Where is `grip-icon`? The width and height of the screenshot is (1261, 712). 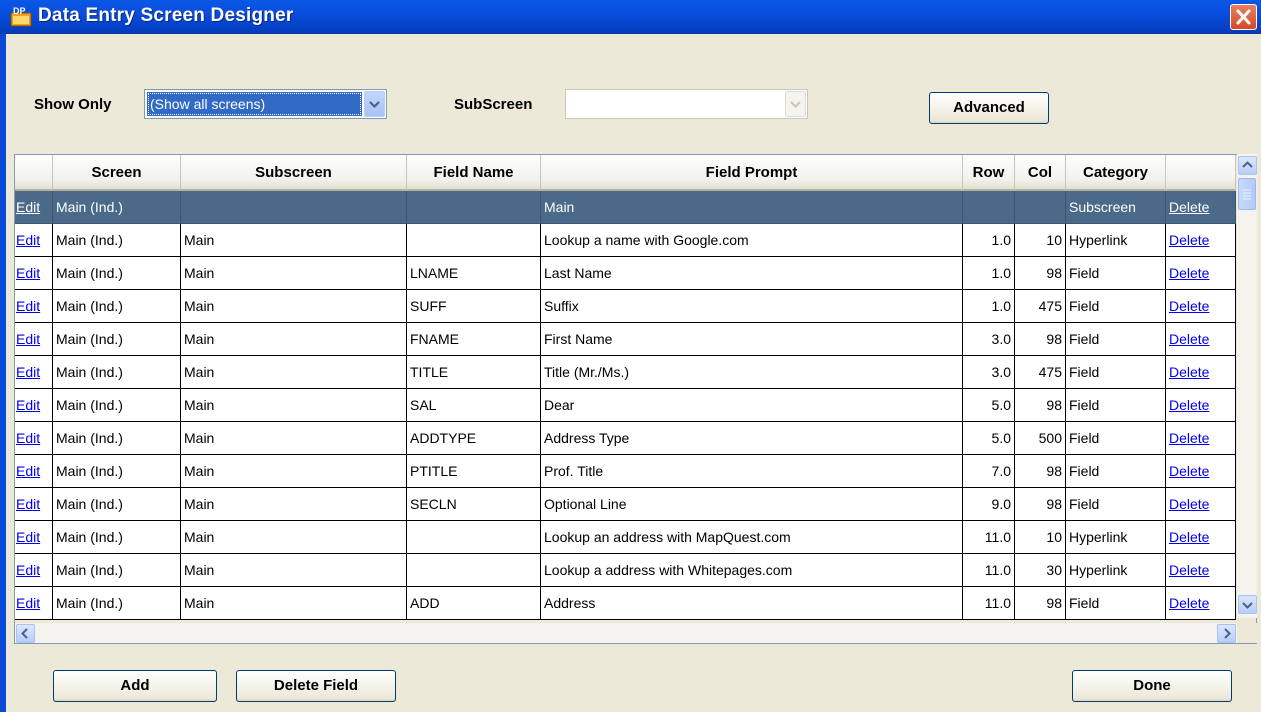 grip-icon is located at coordinates (1247, 194).